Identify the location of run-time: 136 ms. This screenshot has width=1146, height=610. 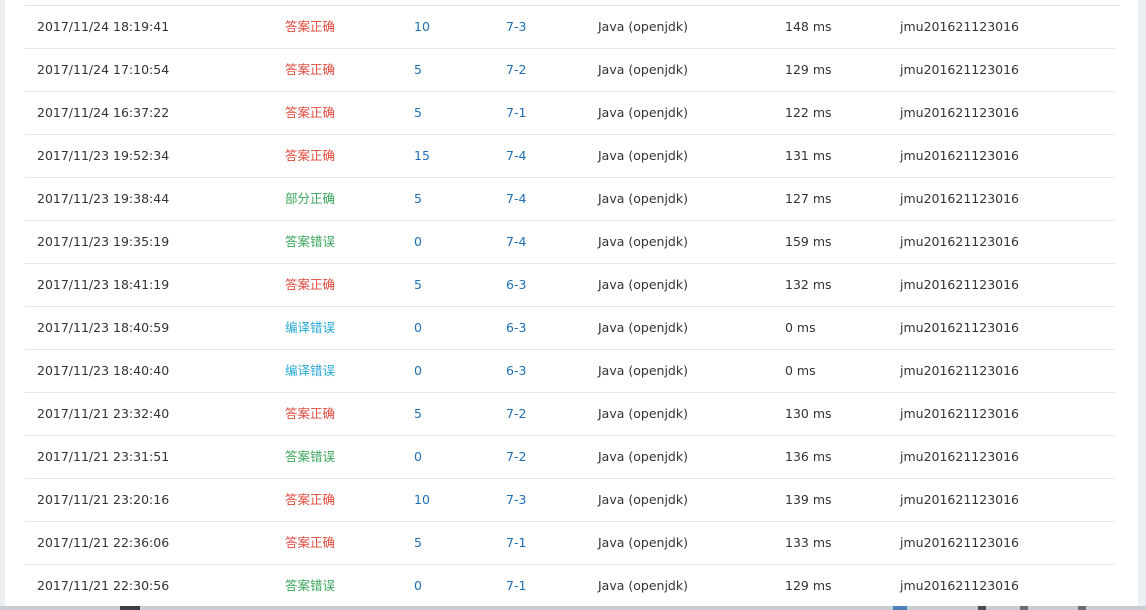
(808, 456).